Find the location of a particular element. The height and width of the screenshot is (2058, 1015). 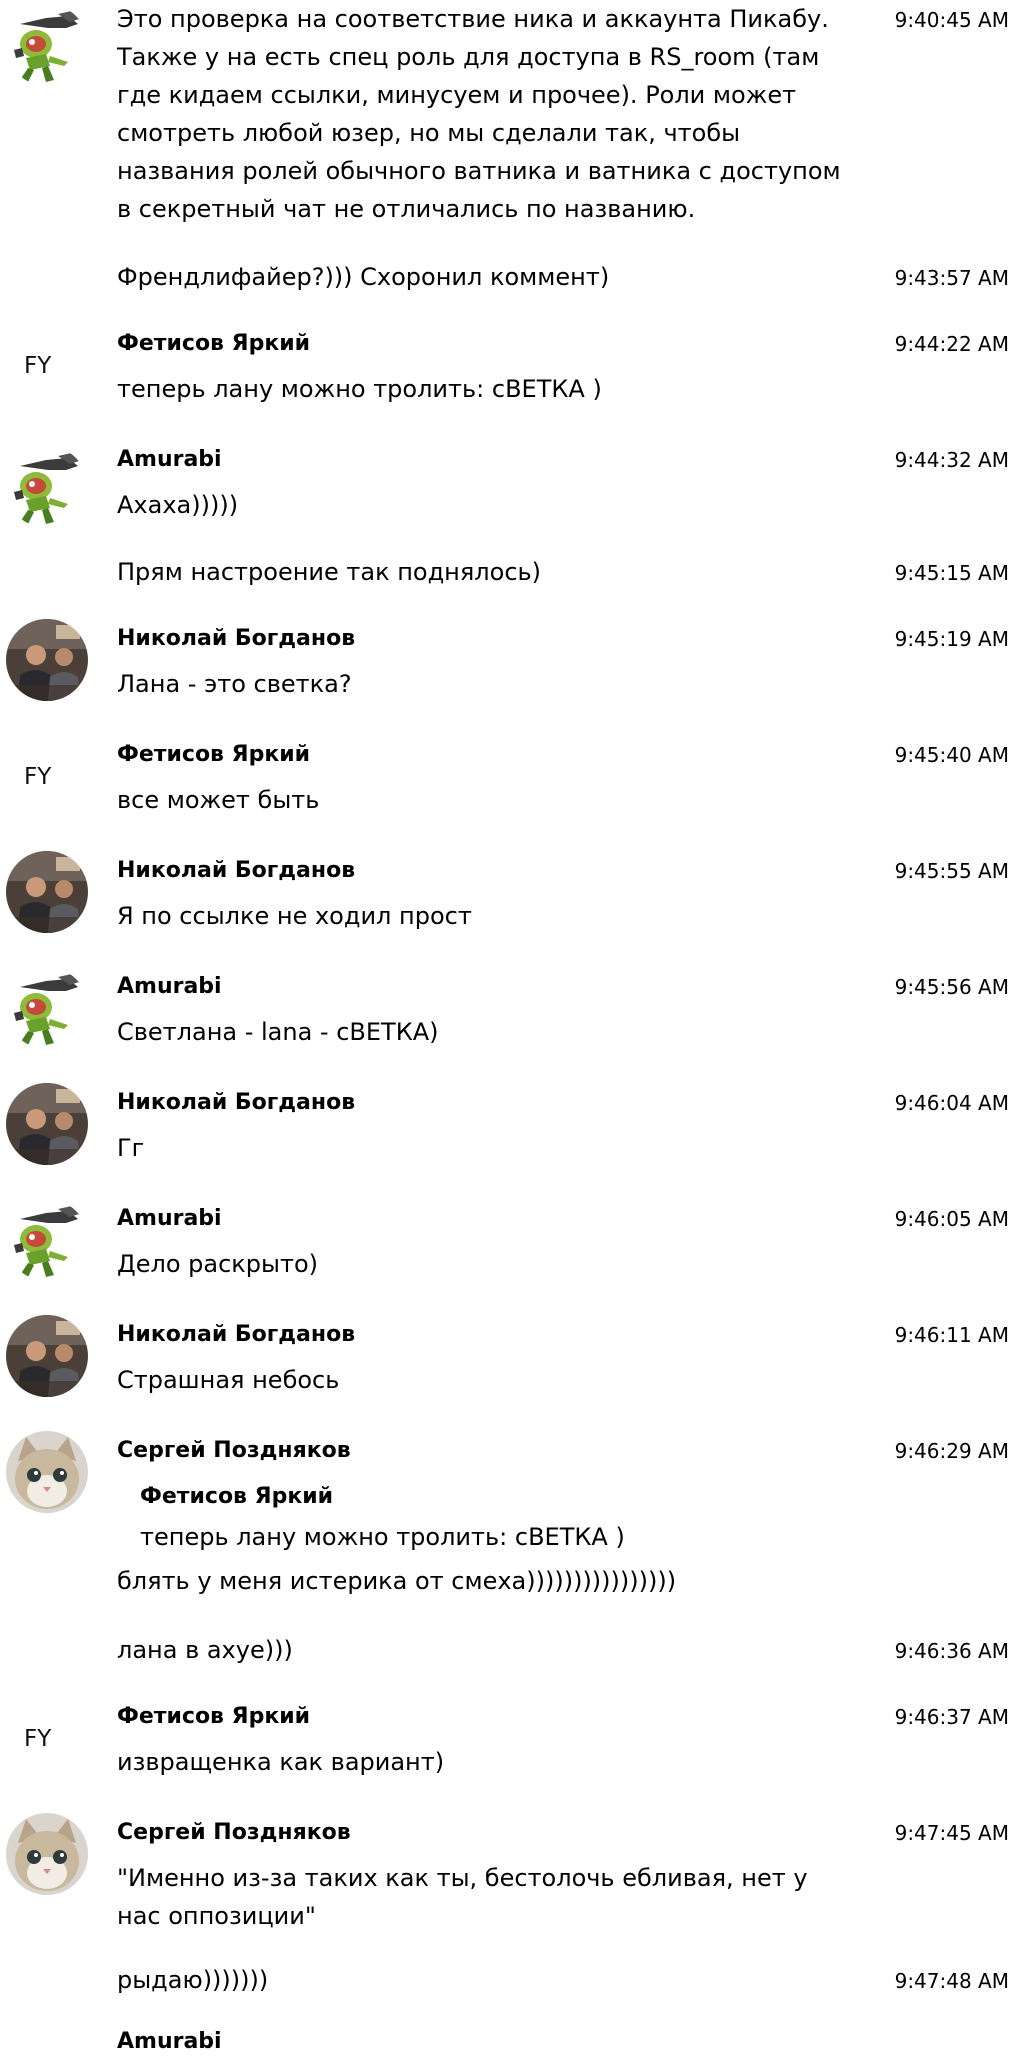

message-timestamp: 9:45:55 AM is located at coordinates (951, 871).